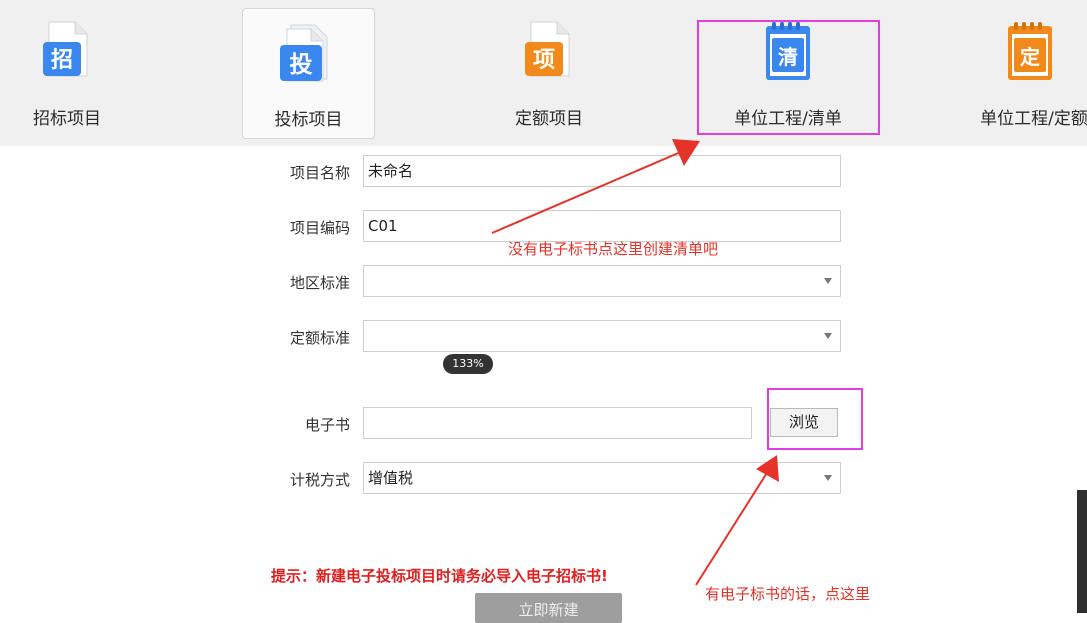 The image size is (1087, 623). What do you see at coordinates (1033, 119) in the screenshot?
I see `tab-label: 单位工程/定额` at bounding box center [1033, 119].